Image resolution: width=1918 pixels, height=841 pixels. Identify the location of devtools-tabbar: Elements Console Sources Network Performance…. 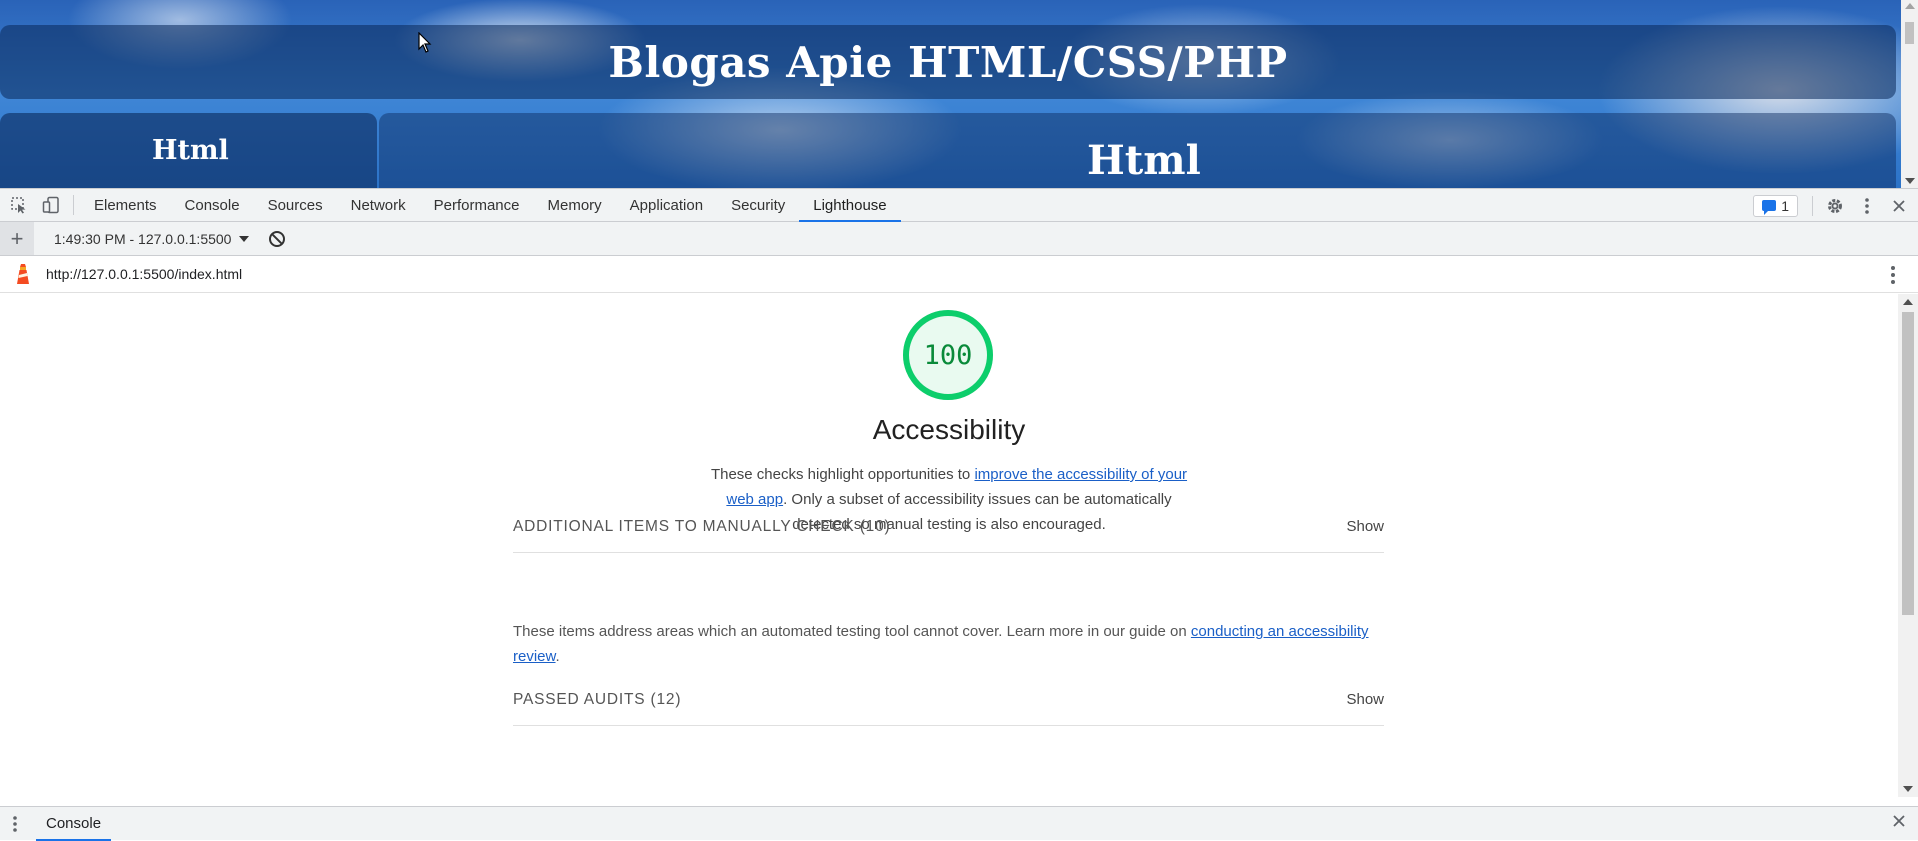
(959, 205).